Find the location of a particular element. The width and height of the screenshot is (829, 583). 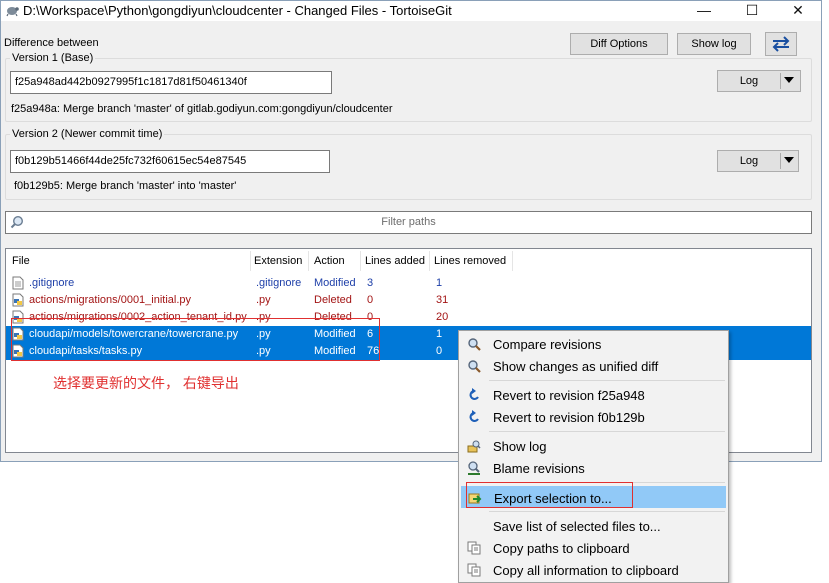

menu-item-compare-revisions: Compare revisions is located at coordinates (593, 344).